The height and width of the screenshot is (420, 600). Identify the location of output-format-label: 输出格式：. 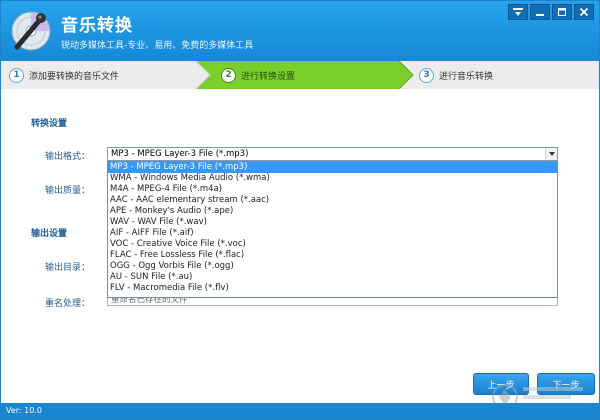
(68, 157).